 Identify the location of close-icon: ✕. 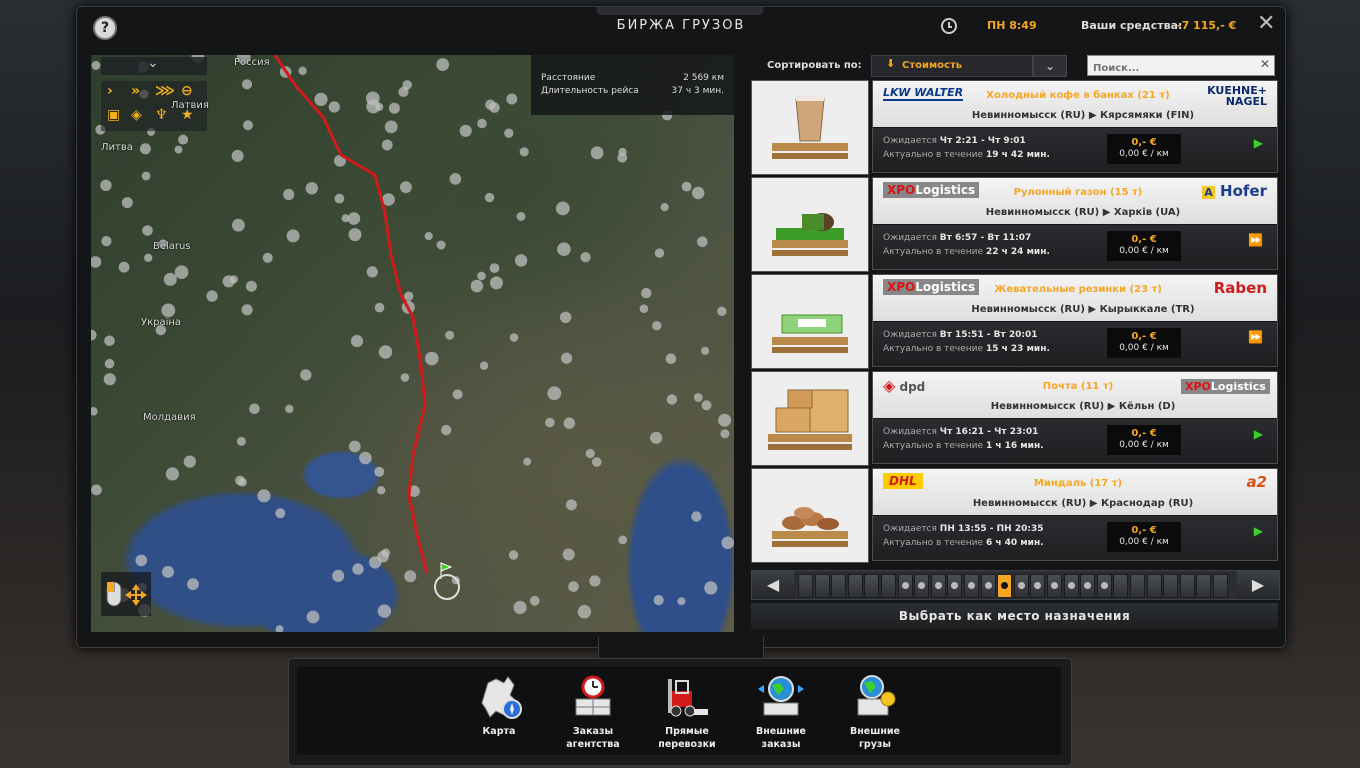
(1266, 24).